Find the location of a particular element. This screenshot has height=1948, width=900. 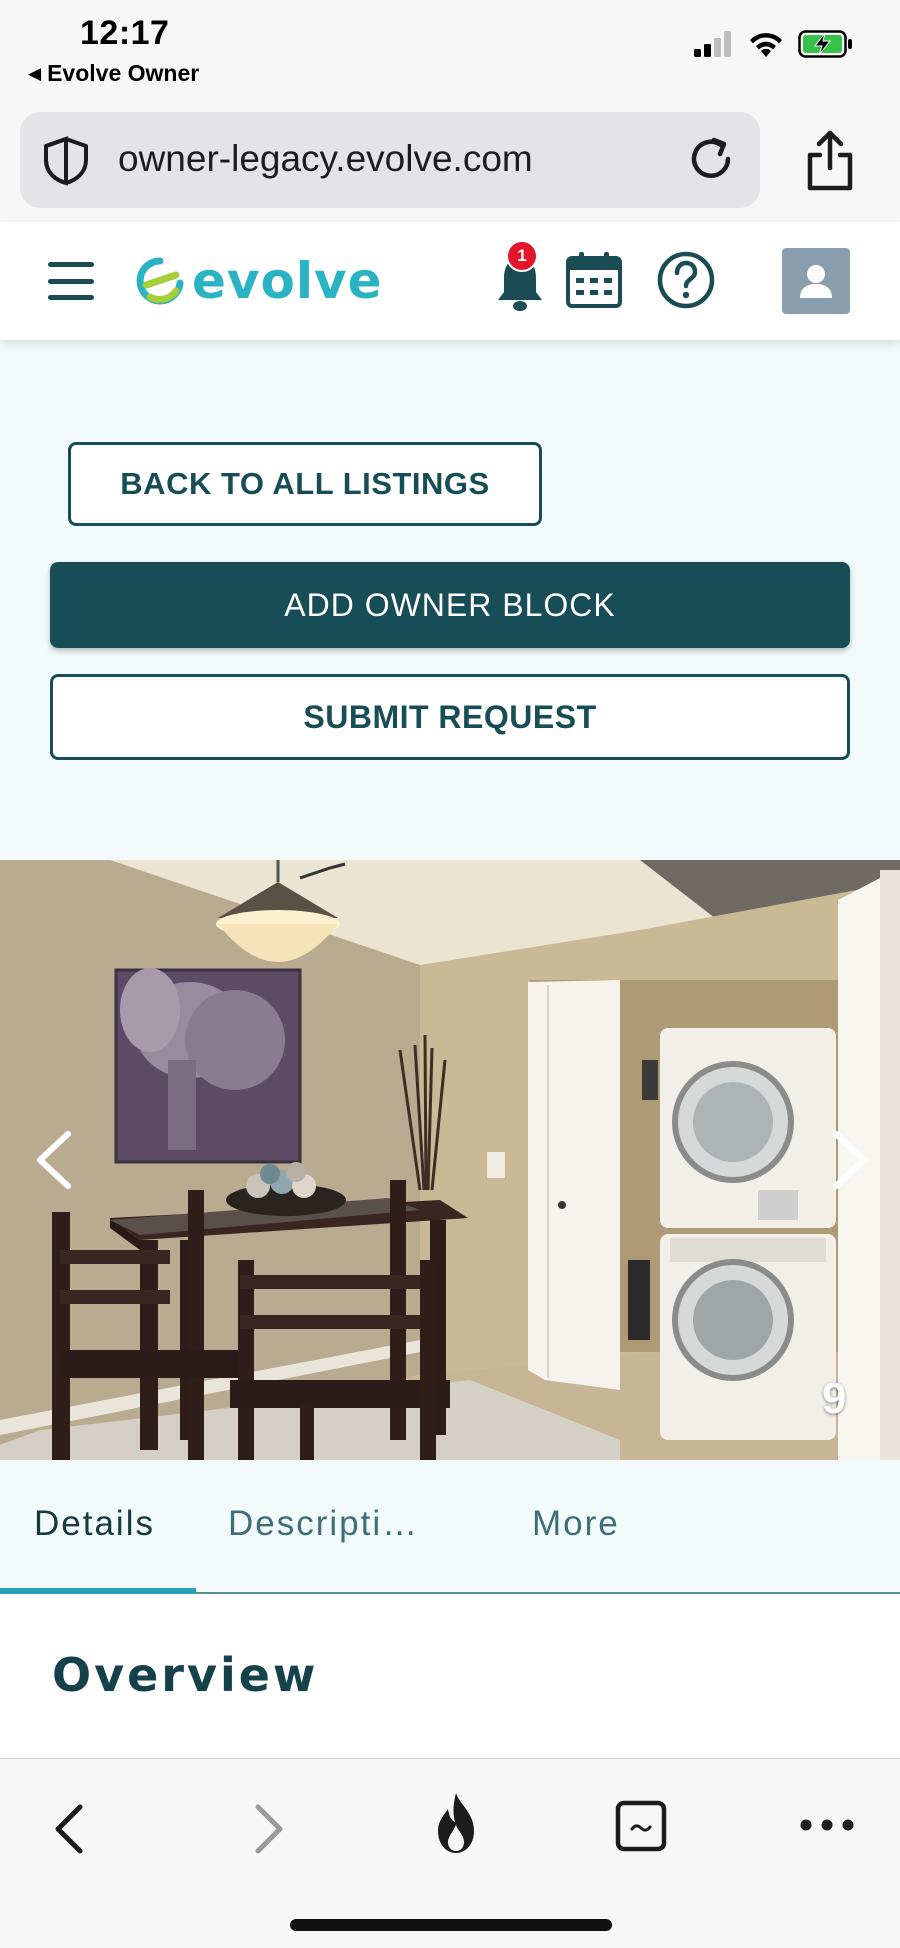

logo-text: evolve is located at coordinates (287, 281).